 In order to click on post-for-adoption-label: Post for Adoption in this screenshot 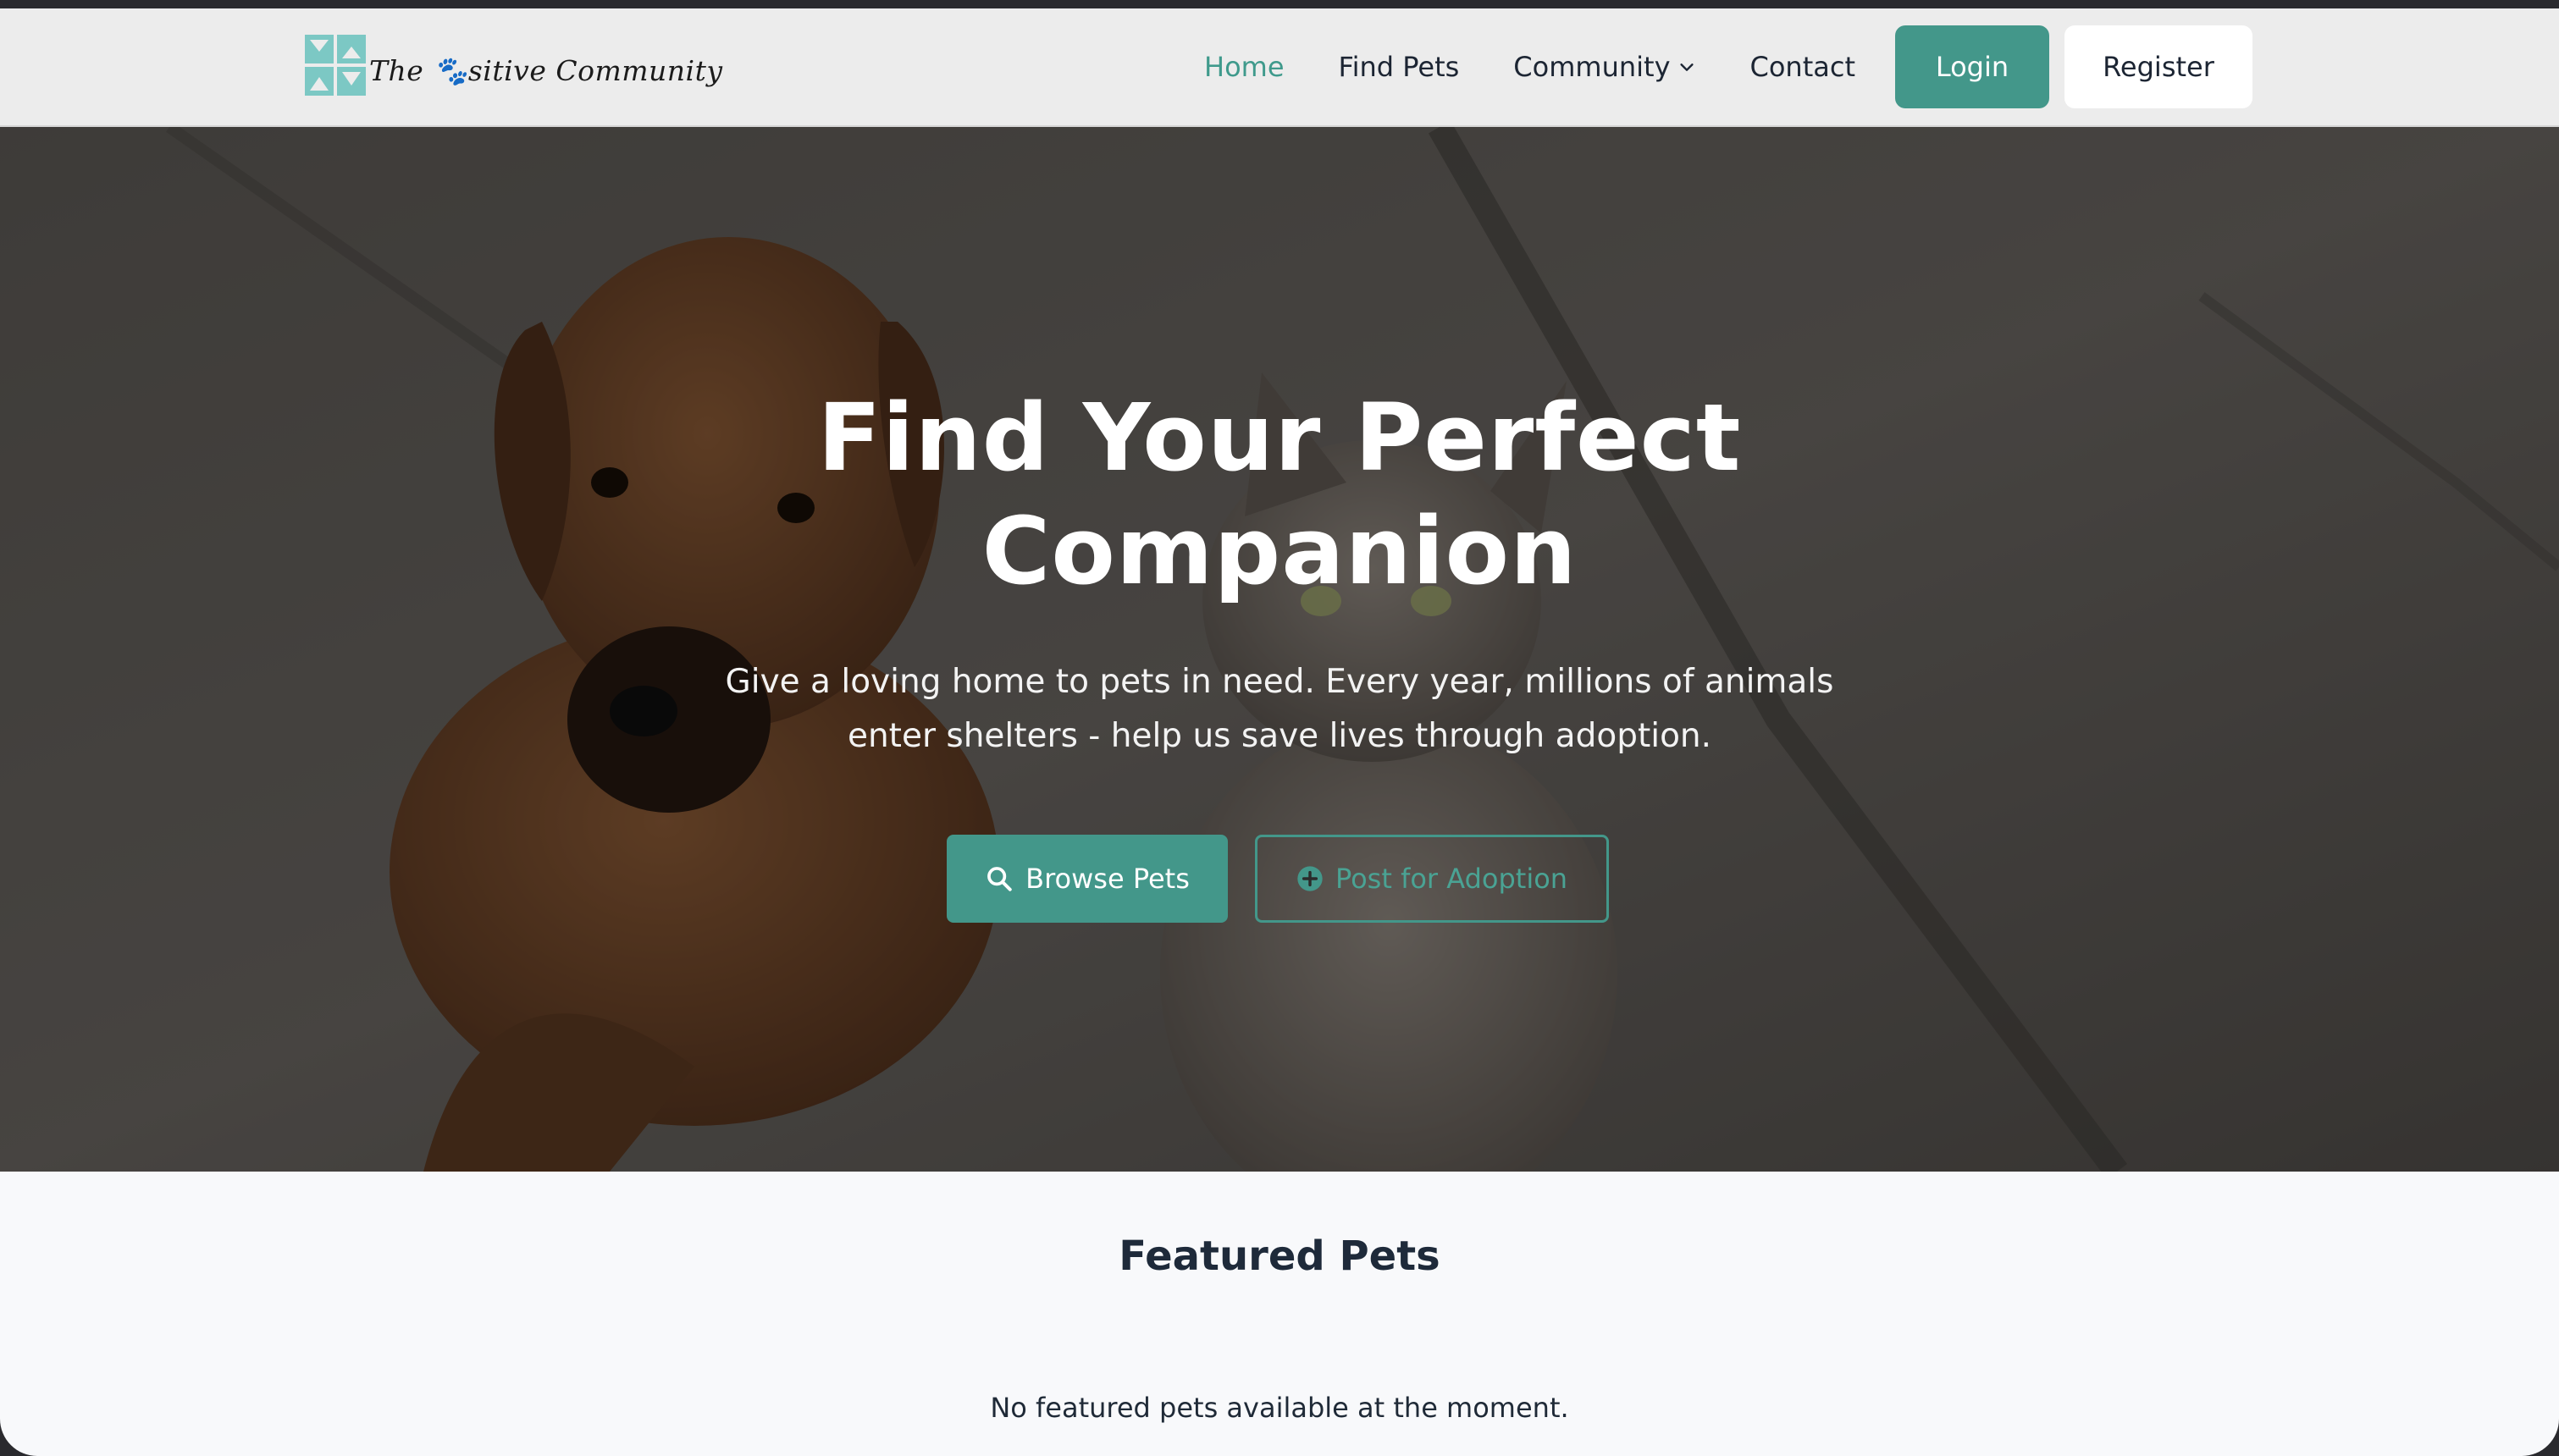, I will do `click(1451, 879)`.